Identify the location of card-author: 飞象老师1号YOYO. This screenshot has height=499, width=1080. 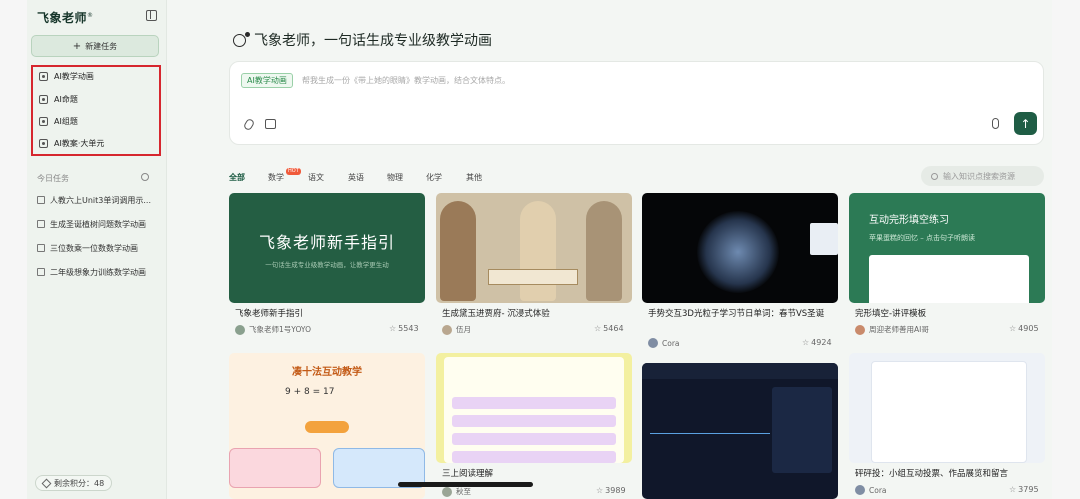
(273, 329).